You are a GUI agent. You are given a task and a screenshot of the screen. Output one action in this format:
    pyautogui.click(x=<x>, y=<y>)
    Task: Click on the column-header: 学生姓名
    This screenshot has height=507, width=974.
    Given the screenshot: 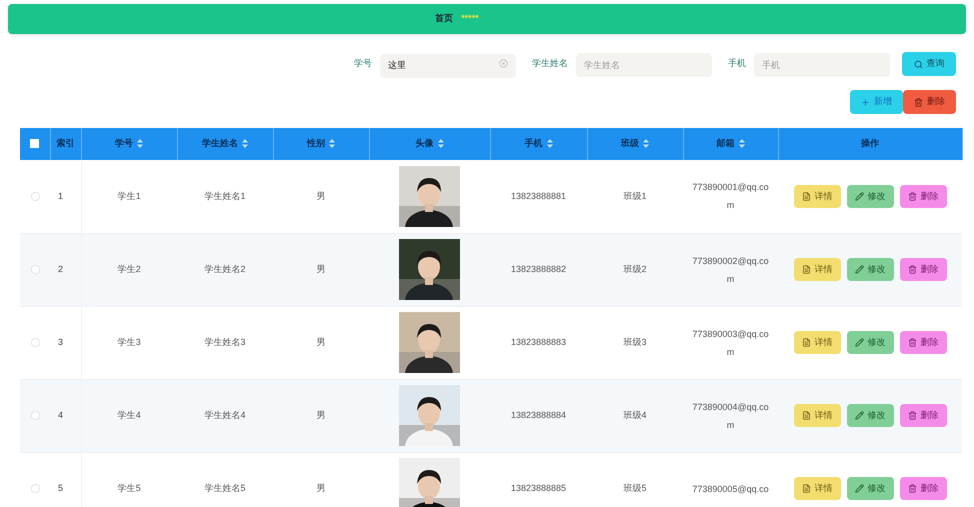 What is the action you would take?
    pyautogui.click(x=220, y=143)
    